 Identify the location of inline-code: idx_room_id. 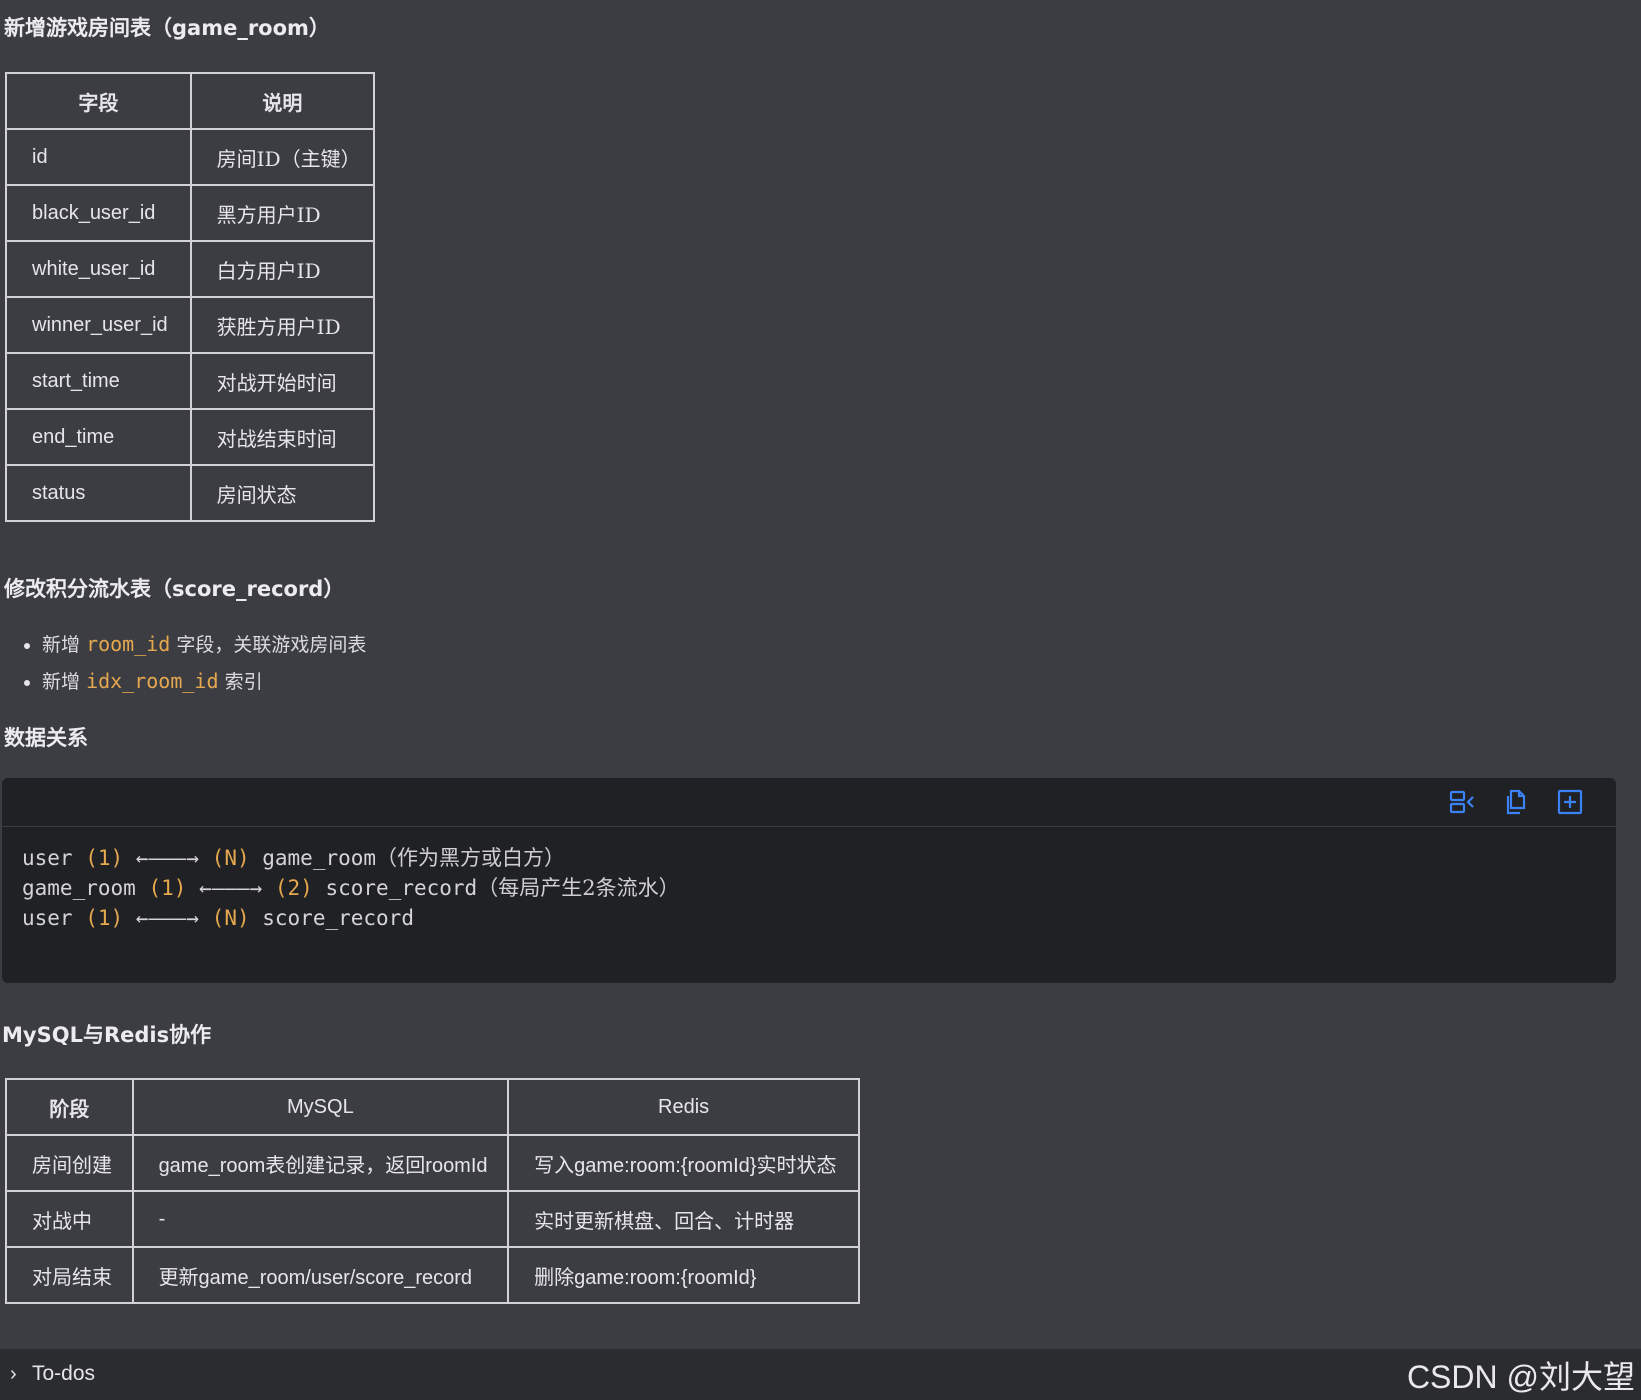
(152, 681).